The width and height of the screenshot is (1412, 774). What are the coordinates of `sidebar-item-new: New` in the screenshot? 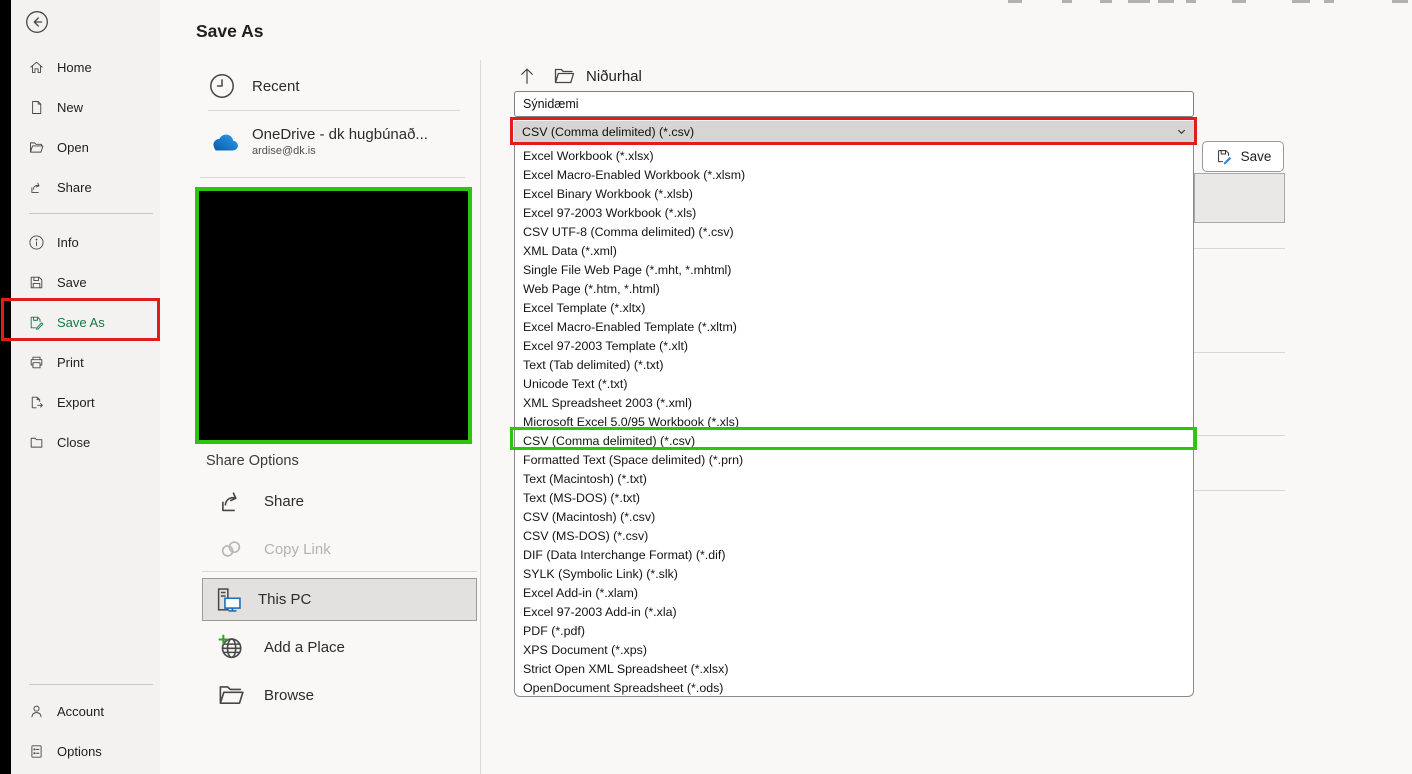 It's located at (85, 107).